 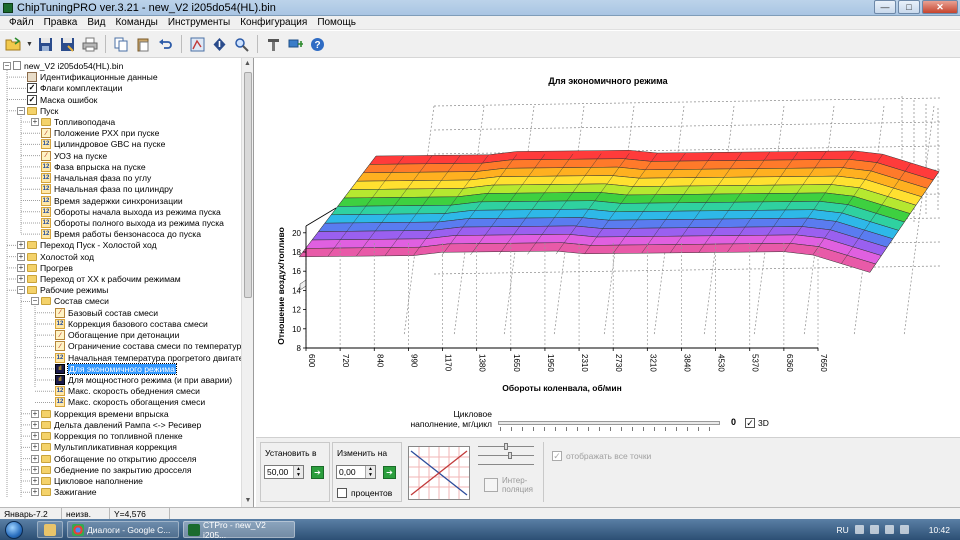 What do you see at coordinates (62, 99) in the screenshot?
I see `tree-item: ✓ Маска ошибок` at bounding box center [62, 99].